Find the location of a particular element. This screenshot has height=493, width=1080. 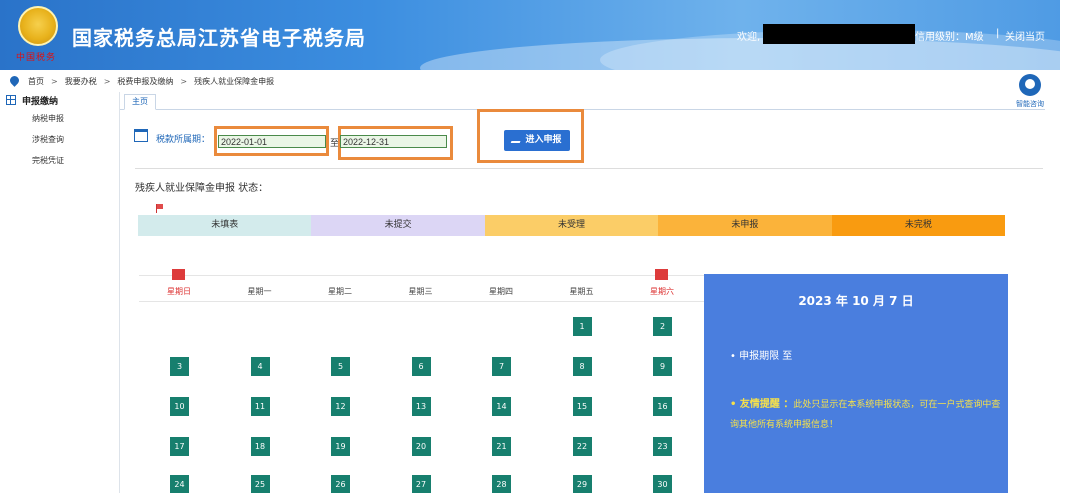

weekday-header-row: 星期日 星期一 星期二 星期三 星期四 星期五 星期六 is located at coordinates (421, 285).